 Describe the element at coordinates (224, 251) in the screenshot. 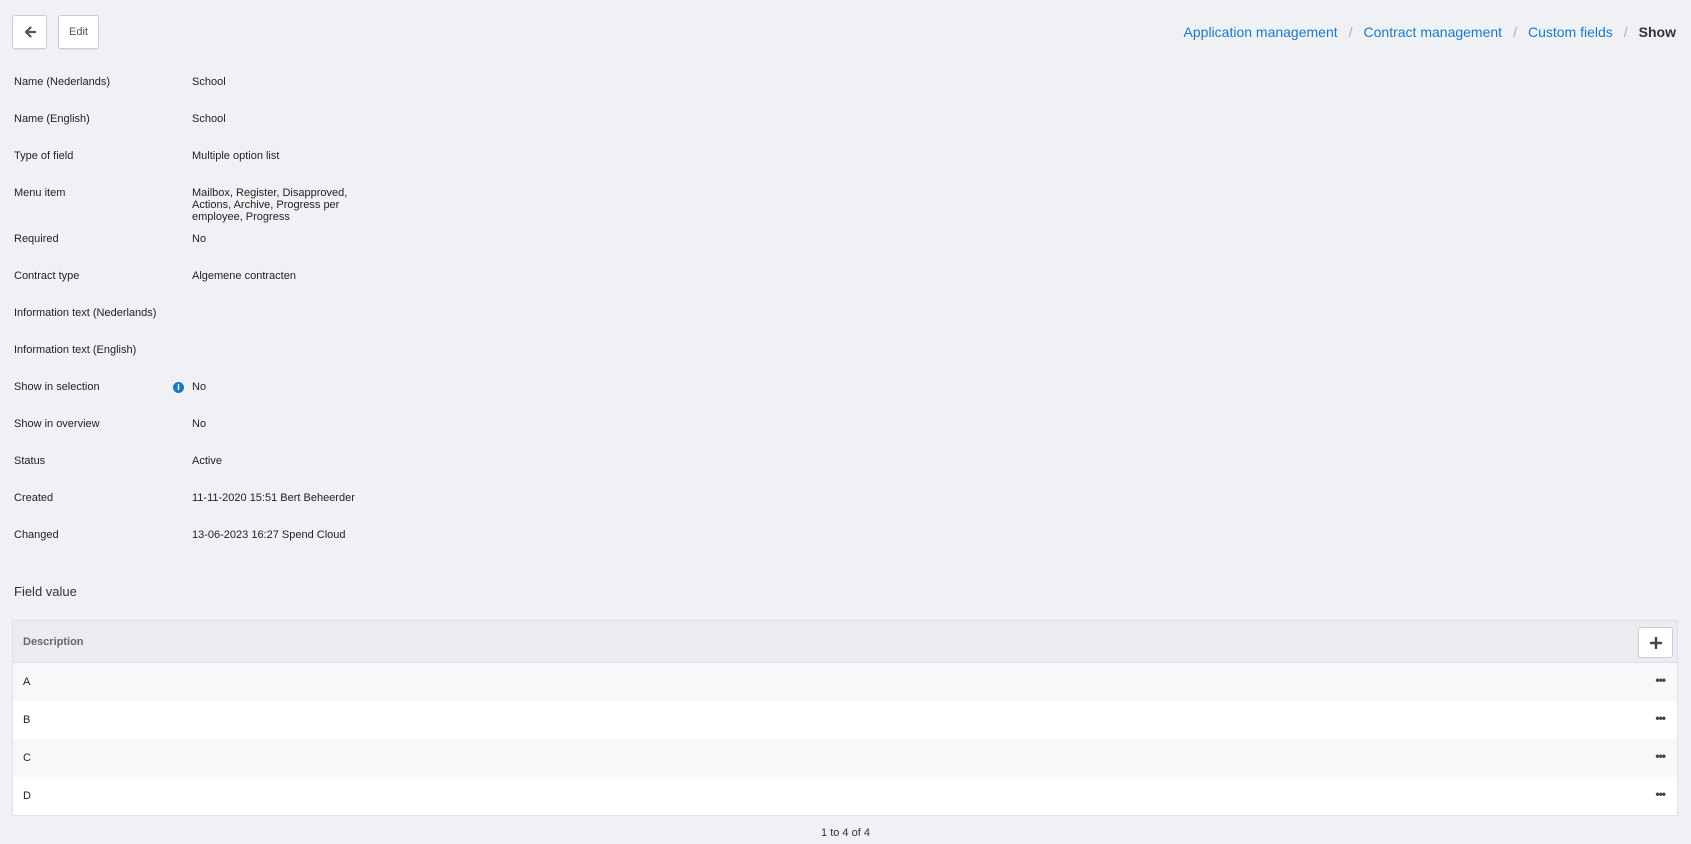

I see `detail-required: Required No` at that location.